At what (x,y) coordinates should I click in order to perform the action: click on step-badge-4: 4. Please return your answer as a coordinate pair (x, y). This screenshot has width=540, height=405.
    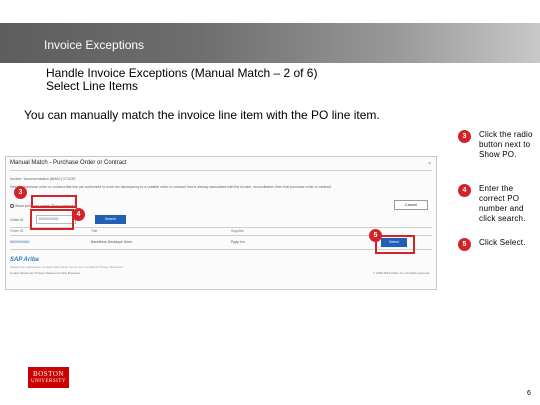
    Looking at the image, I should click on (78, 214).